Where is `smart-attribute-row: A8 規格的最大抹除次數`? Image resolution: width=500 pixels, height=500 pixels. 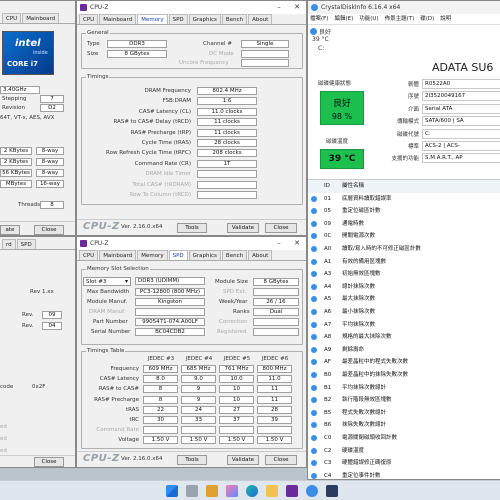
smart-attribute-row: A8 規格的最大抹除次數 is located at coordinates (404, 337).